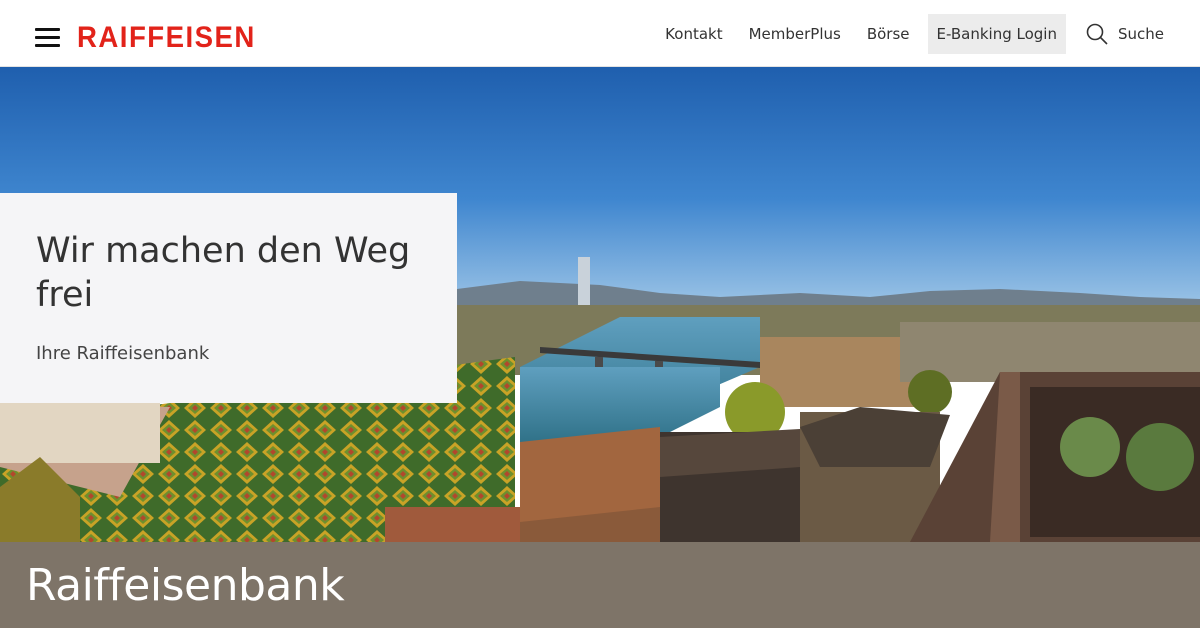  What do you see at coordinates (996, 33) in the screenshot?
I see `ebanking-login-button: E-Banking Login` at bounding box center [996, 33].